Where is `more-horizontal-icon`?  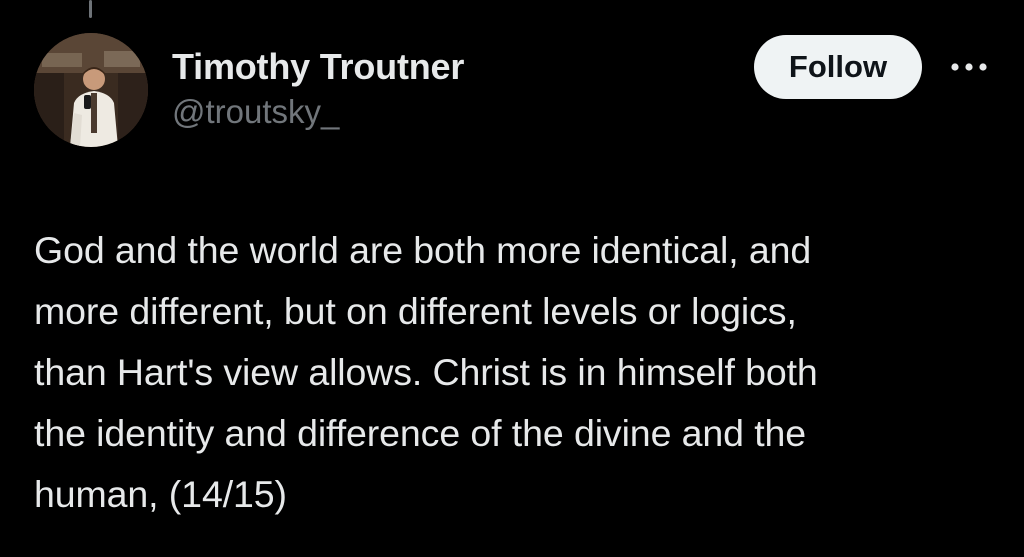 more-horizontal-icon is located at coordinates (969, 67).